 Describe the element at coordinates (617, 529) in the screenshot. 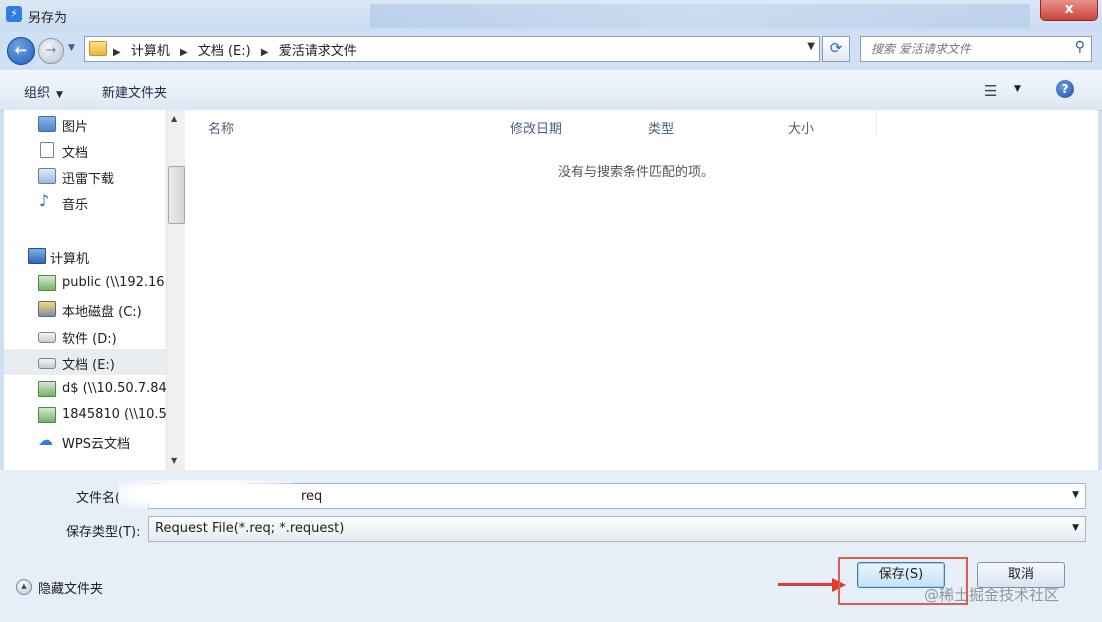

I see `filetype-select: Request File(*.req; *.request) ▼` at that location.